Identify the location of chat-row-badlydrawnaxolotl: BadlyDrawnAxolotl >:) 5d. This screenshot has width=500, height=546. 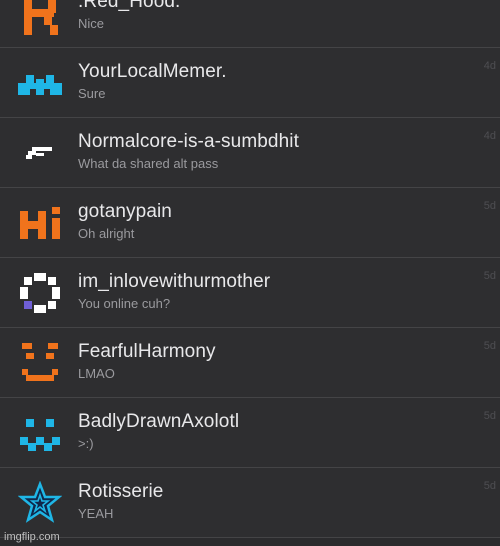
(250, 433).